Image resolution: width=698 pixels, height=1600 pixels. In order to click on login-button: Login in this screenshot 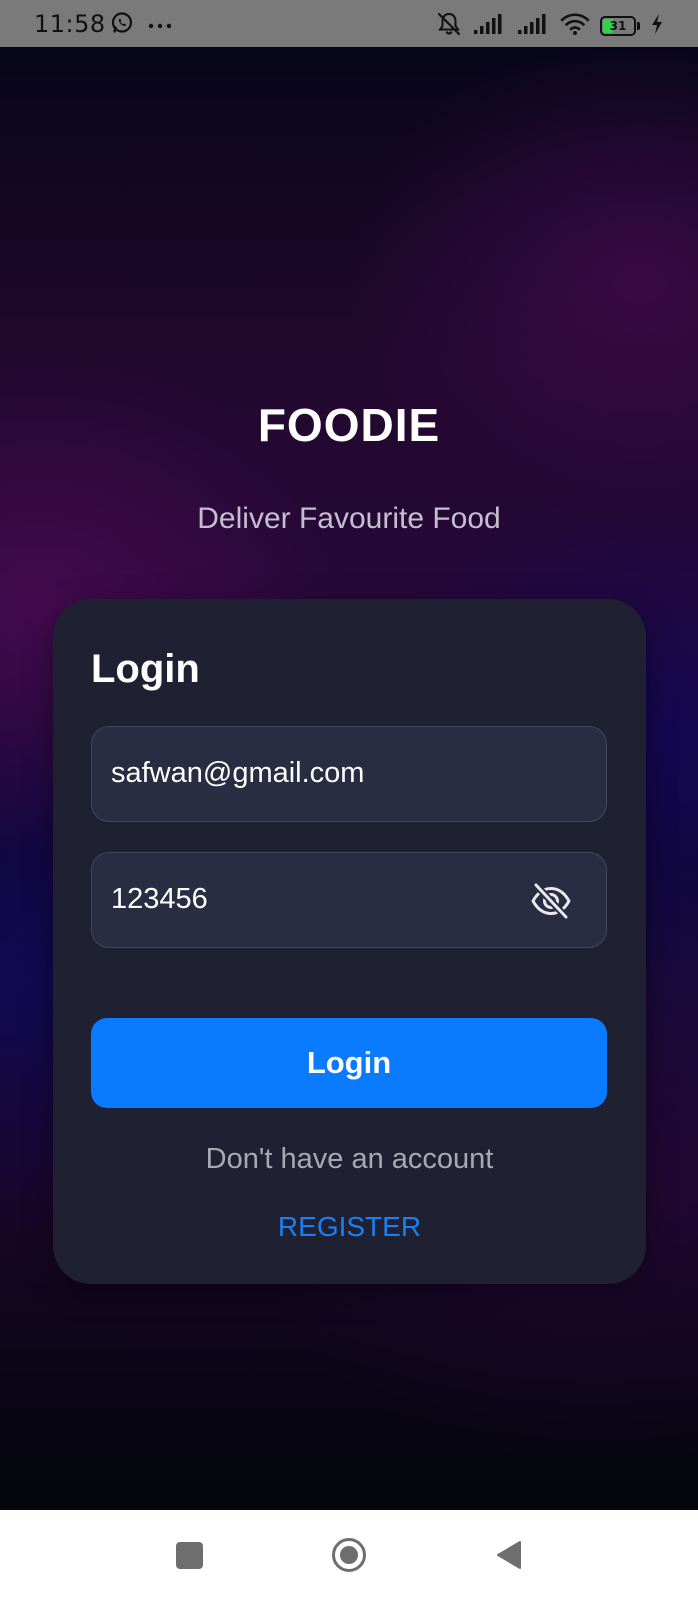, I will do `click(349, 1063)`.